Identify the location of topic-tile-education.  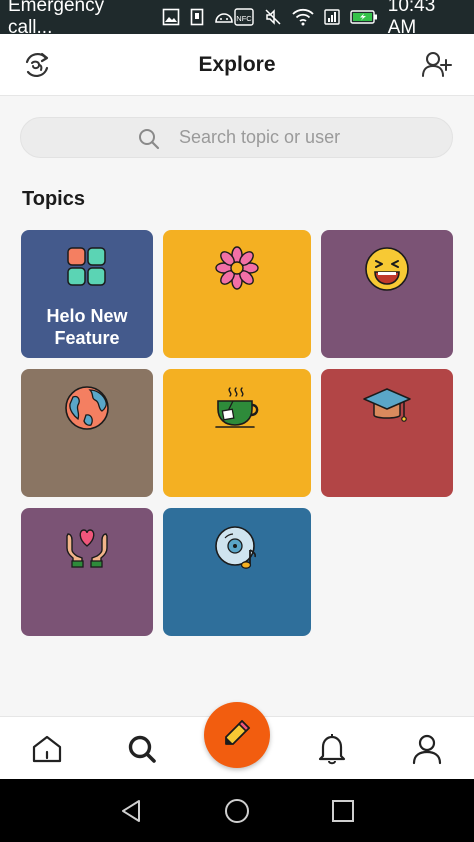
(387, 433).